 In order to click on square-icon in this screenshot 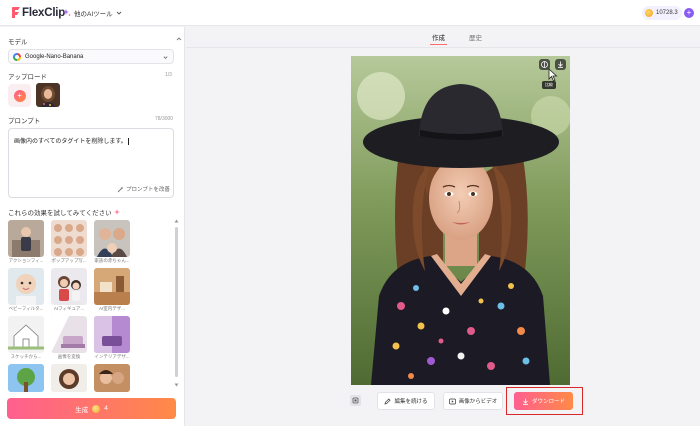, I will do `click(355, 400)`.